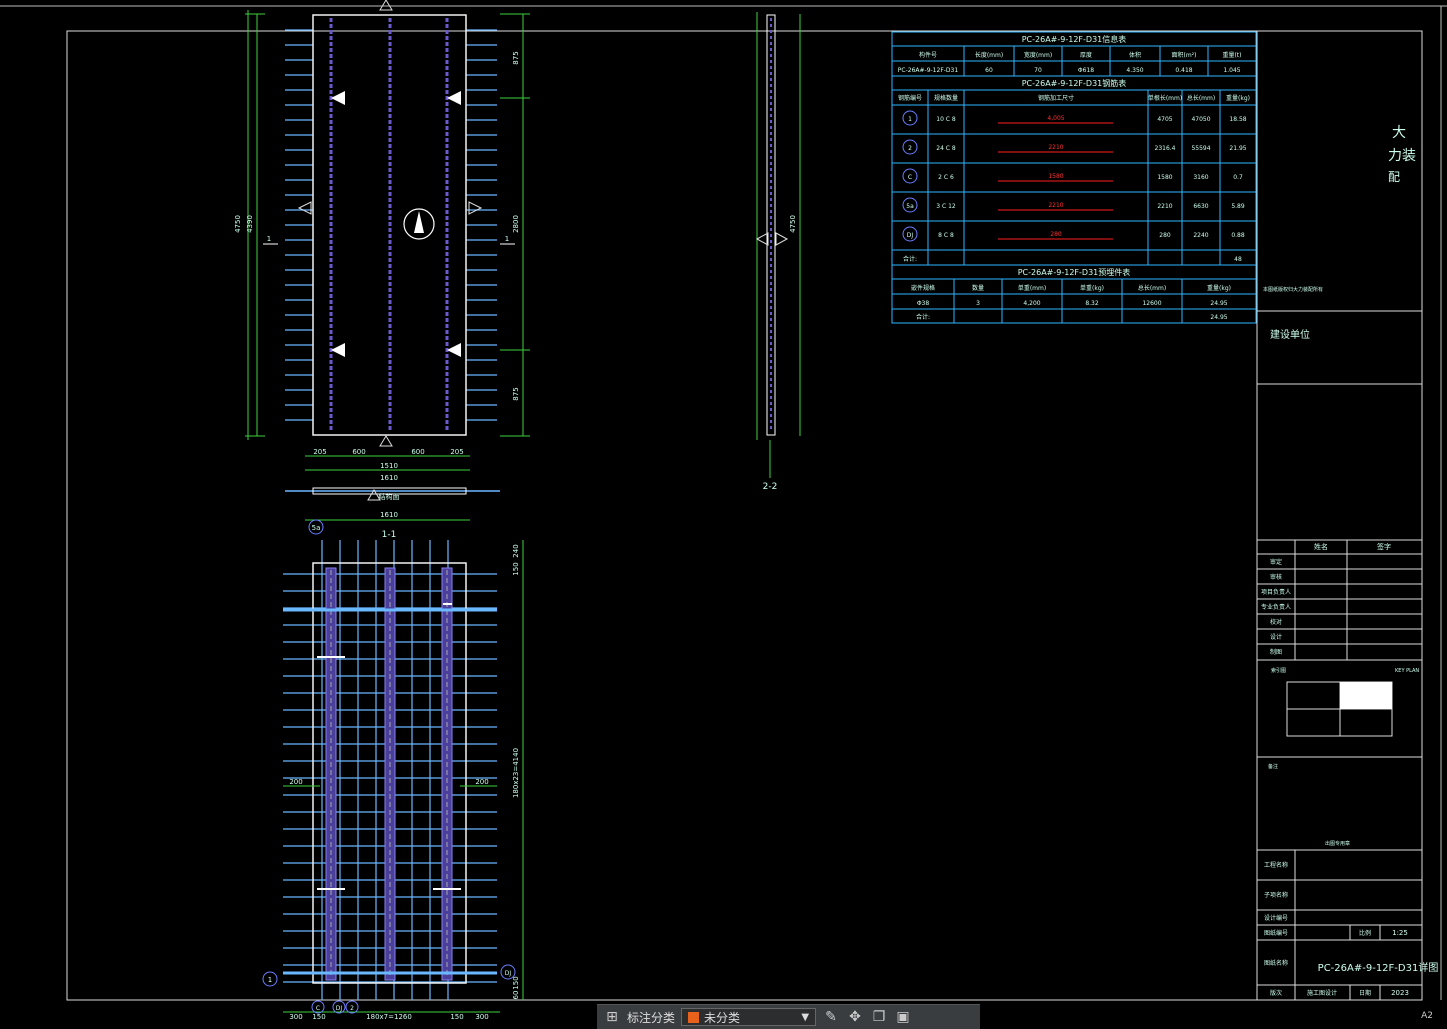 The height and width of the screenshot is (1029, 1447). I want to click on paste-icon: ▣, so click(903, 1017).